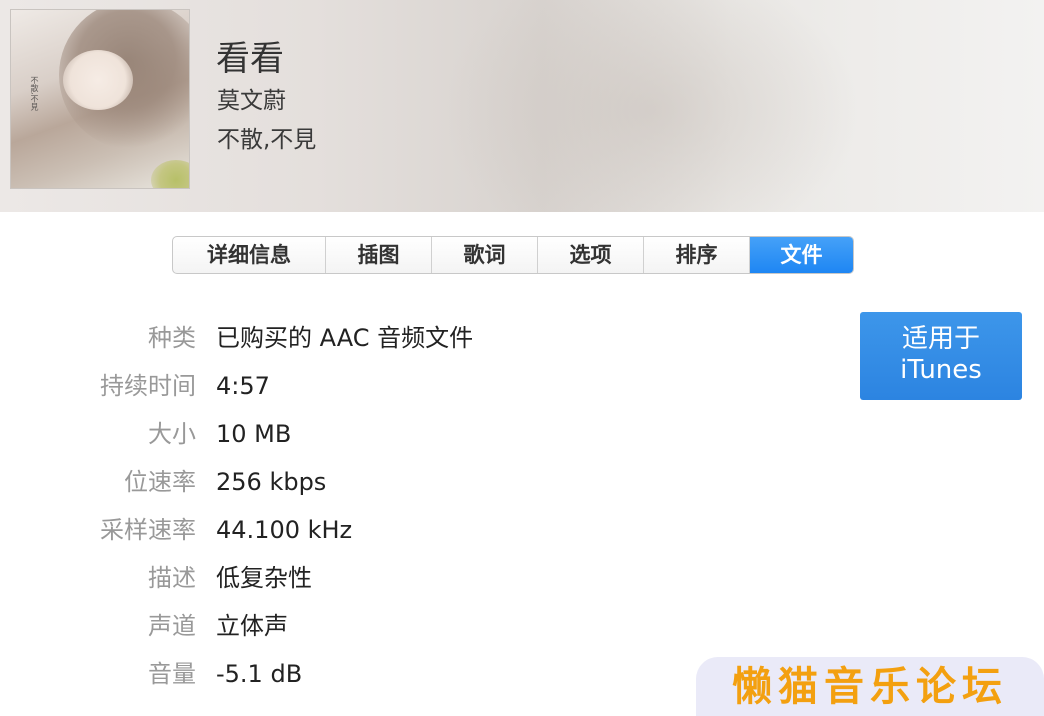  Describe the element at coordinates (172, 434) in the screenshot. I see `size-label: 大小` at that location.